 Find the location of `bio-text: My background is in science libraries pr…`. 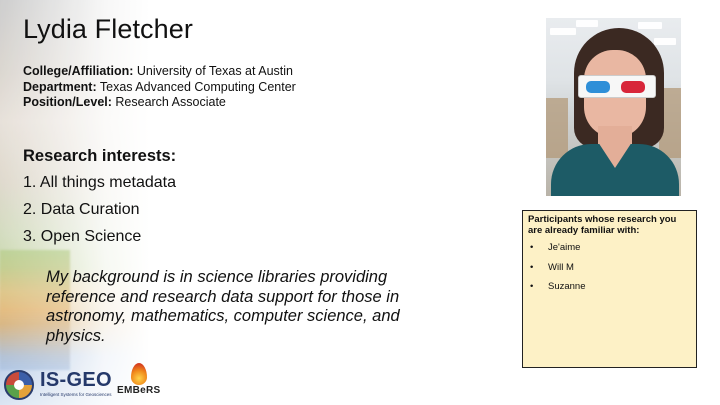

bio-text: My background is in science libraries pr… is located at coordinates (223, 306).